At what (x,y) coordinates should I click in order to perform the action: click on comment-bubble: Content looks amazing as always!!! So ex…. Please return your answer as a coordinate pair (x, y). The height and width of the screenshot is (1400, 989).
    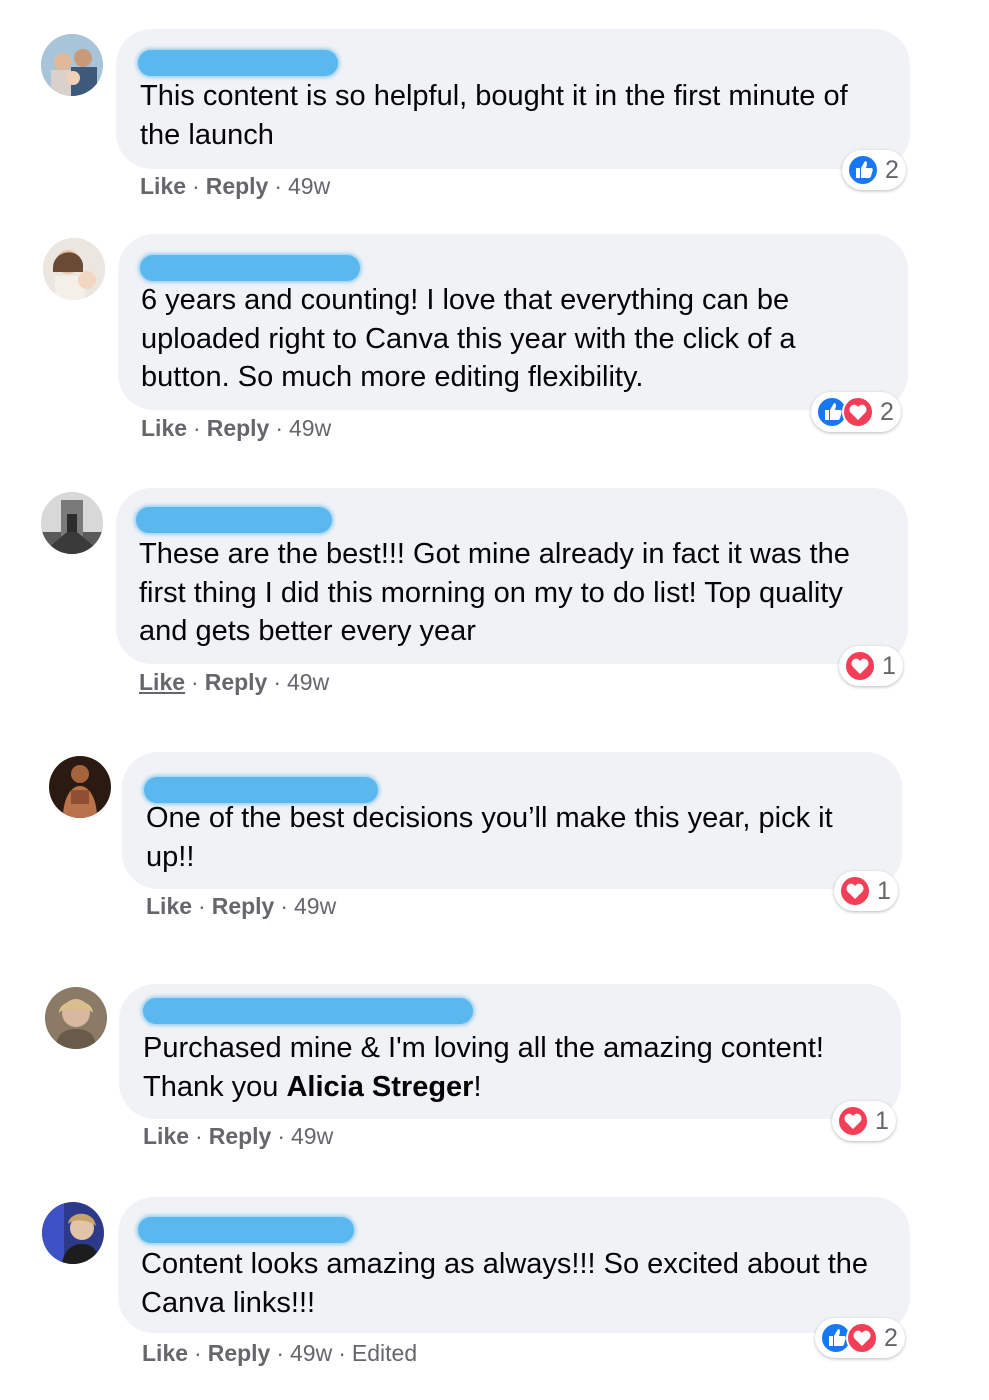
    Looking at the image, I should click on (514, 1265).